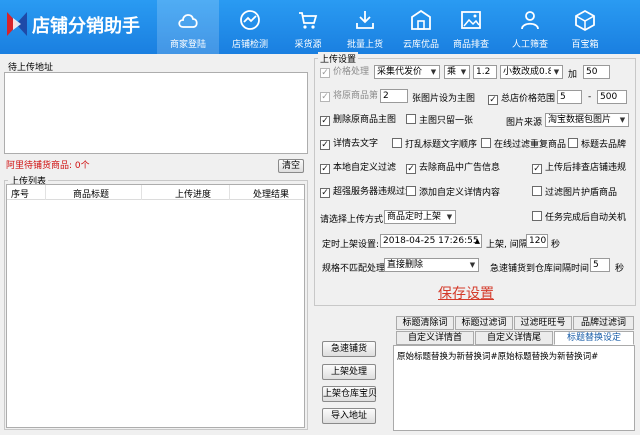  Describe the element at coordinates (405, 265) in the screenshot. I see `spec-mismatch-value: 直接删除` at that location.